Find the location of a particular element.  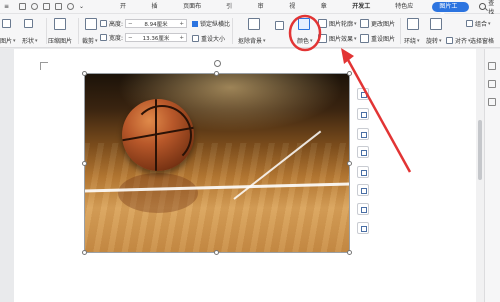

annotation-overlay is located at coordinates (350, 93).